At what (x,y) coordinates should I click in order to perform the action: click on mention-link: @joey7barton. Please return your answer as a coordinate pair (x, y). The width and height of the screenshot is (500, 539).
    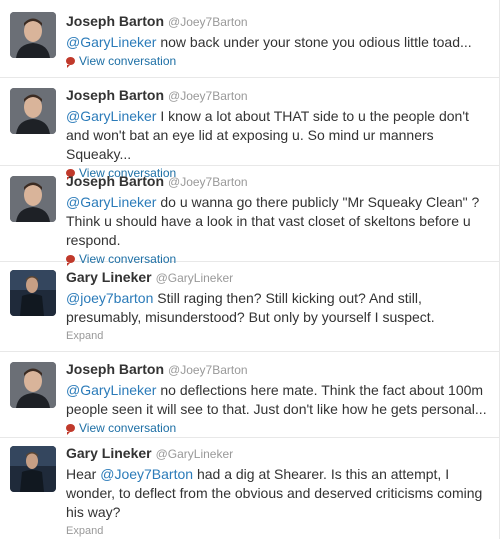
    Looking at the image, I should click on (109, 298).